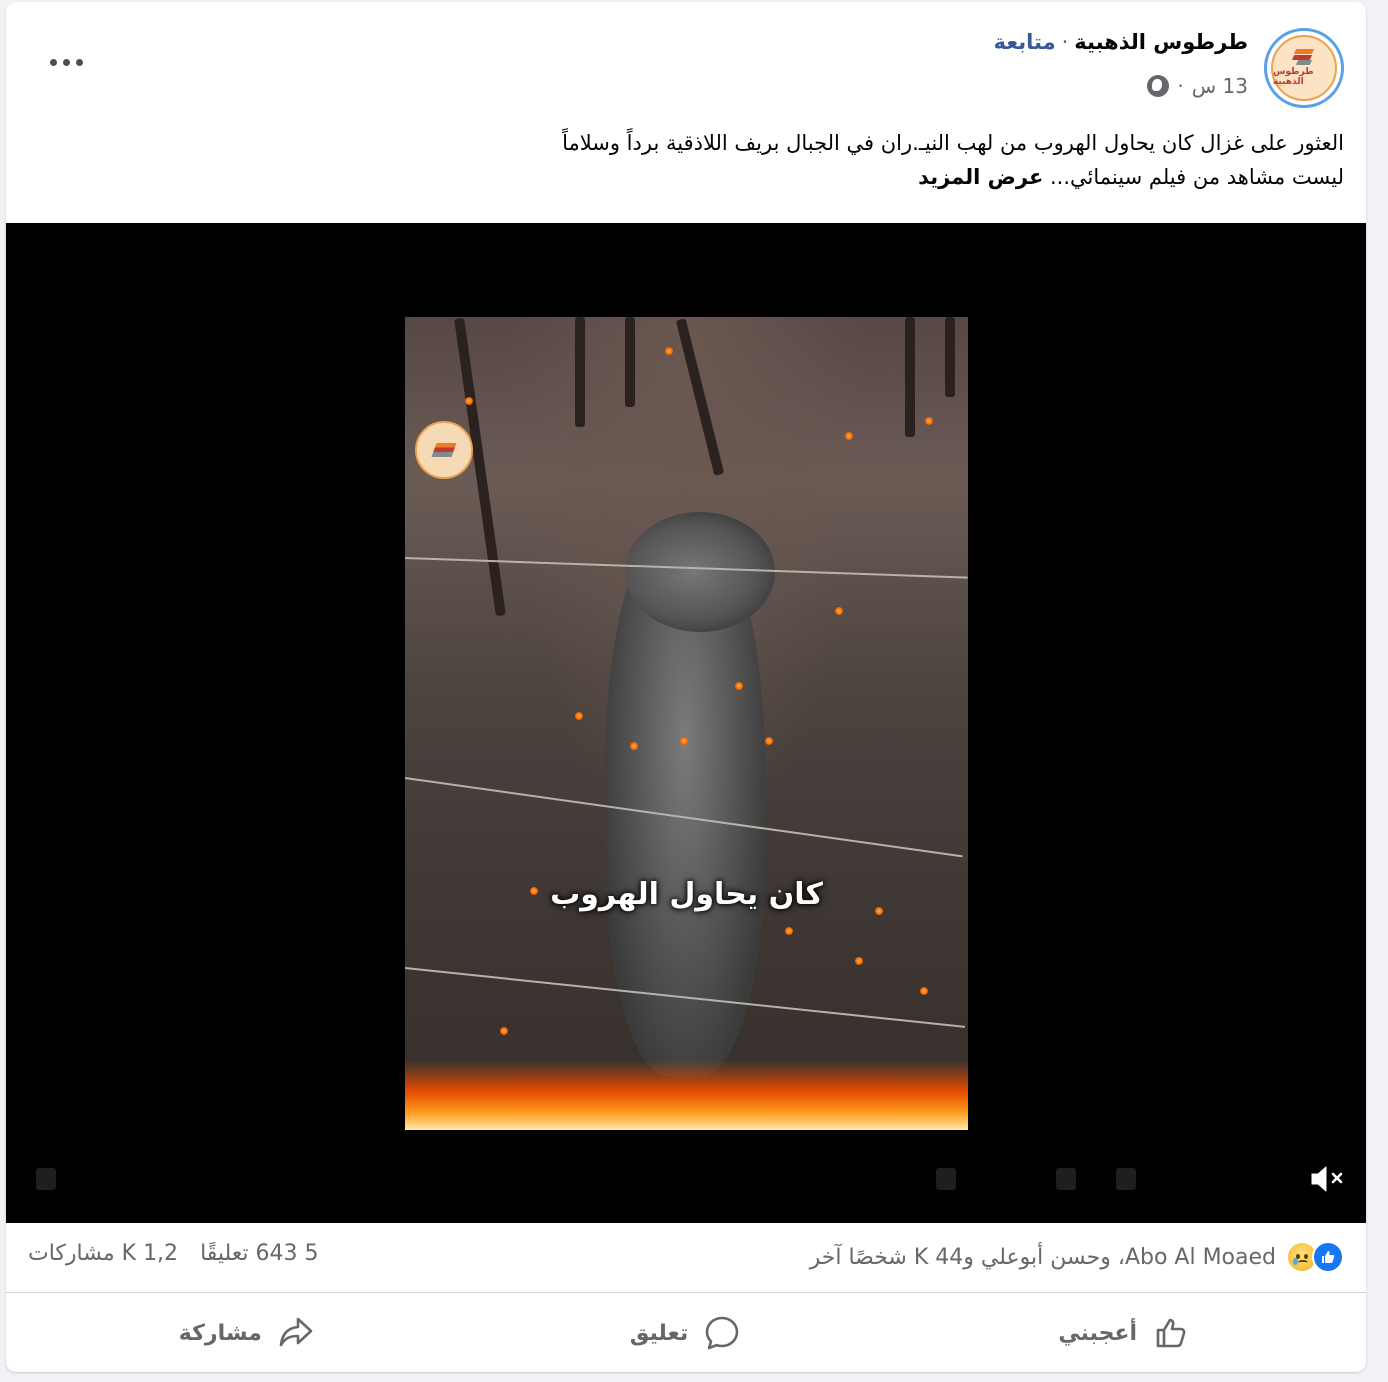 The image size is (1388, 1382). What do you see at coordinates (1097, 1333) in the screenshot?
I see `like-label: أعجبني` at bounding box center [1097, 1333].